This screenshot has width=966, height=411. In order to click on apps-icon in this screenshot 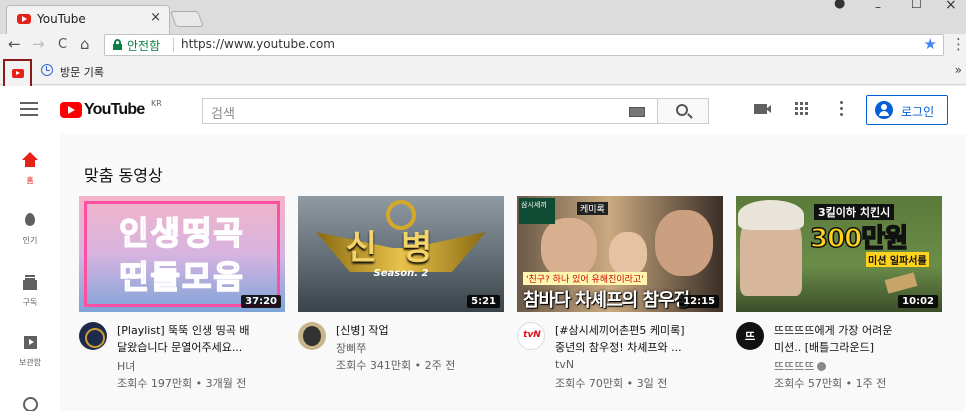, I will do `click(802, 109)`.